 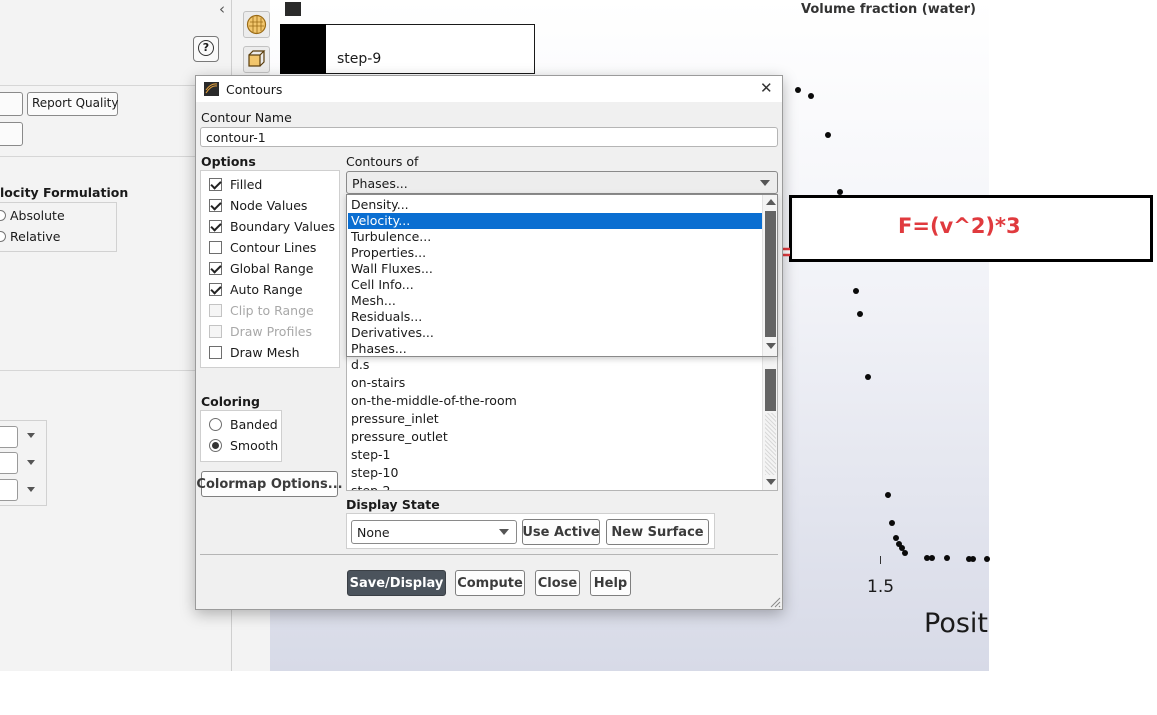 What do you see at coordinates (434, 401) in the screenshot?
I see `surface-item: on-the-middle-of-the-room` at bounding box center [434, 401].